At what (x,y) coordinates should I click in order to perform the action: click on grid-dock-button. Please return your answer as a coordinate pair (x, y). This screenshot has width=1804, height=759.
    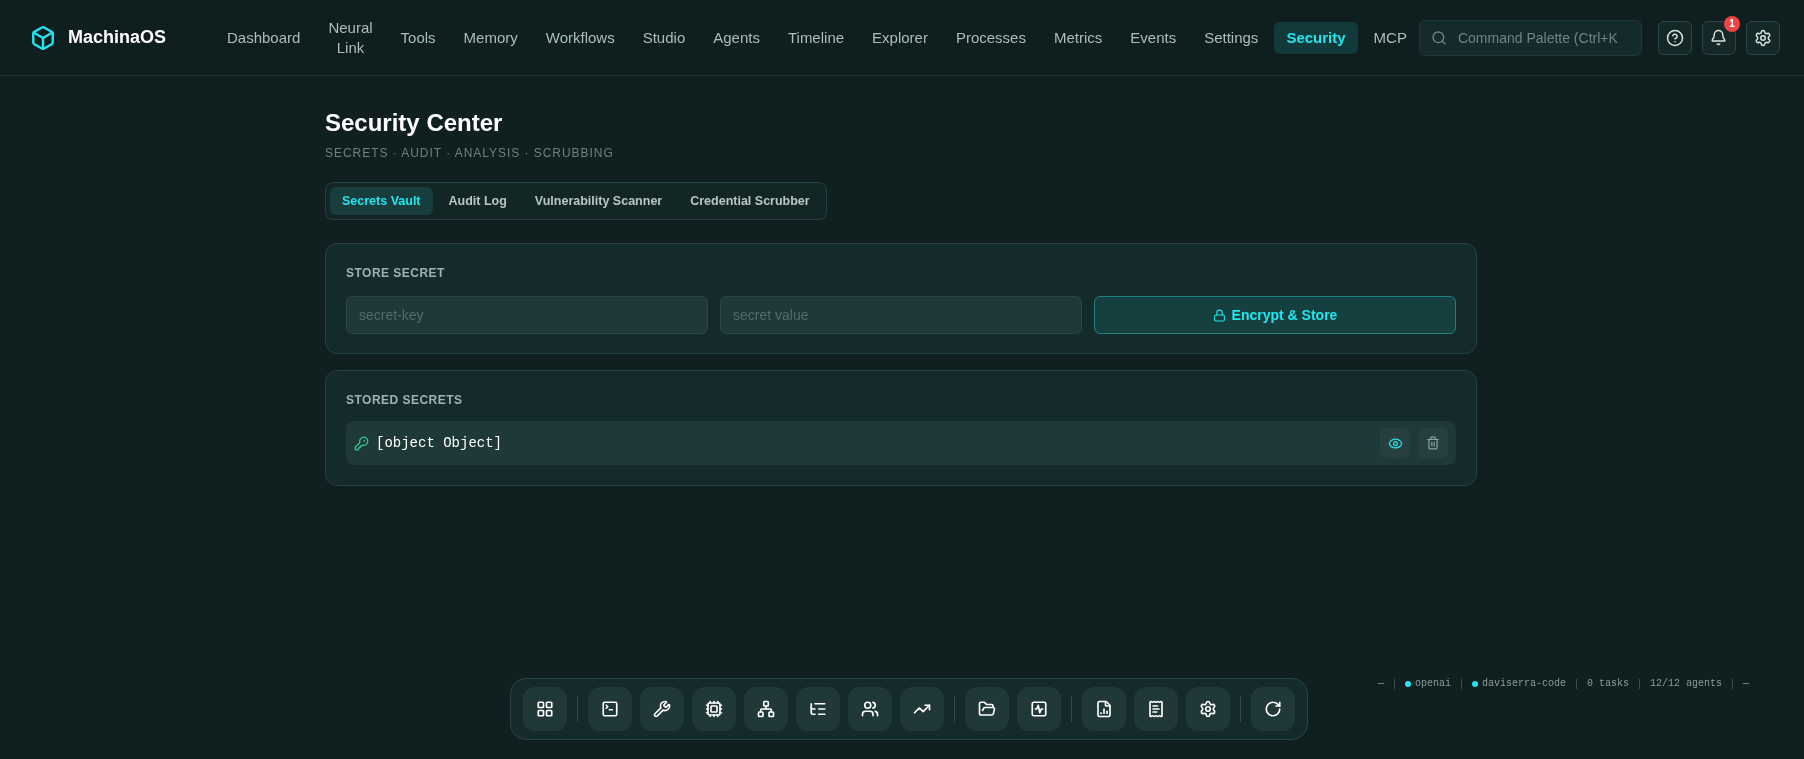
    Looking at the image, I should click on (545, 709).